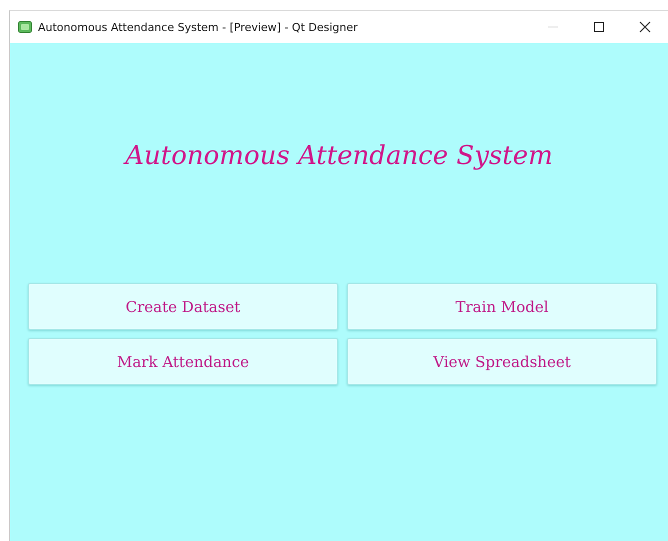 The image size is (668, 541). I want to click on action-button: Mark Attendance, so click(183, 361).